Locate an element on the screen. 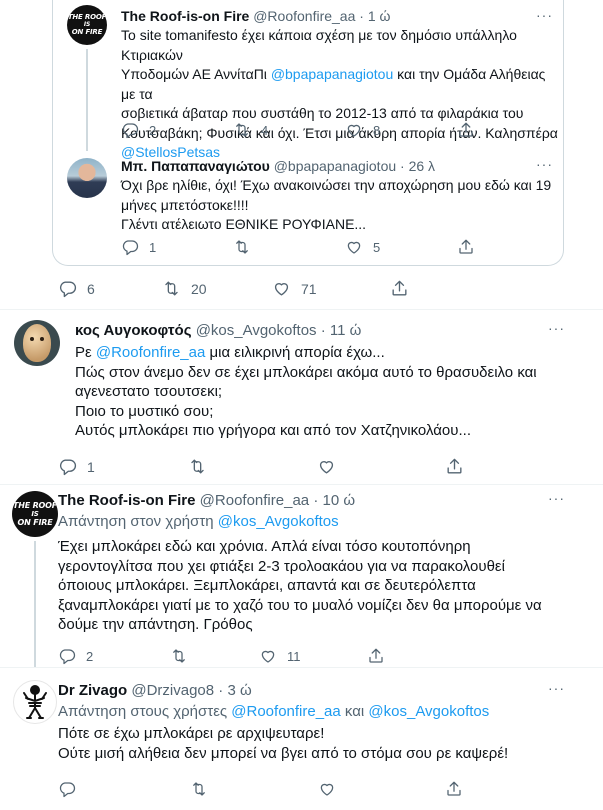 The height and width of the screenshot is (810, 603). avatar-text: THE ROOF is located at coordinates (87, 17).